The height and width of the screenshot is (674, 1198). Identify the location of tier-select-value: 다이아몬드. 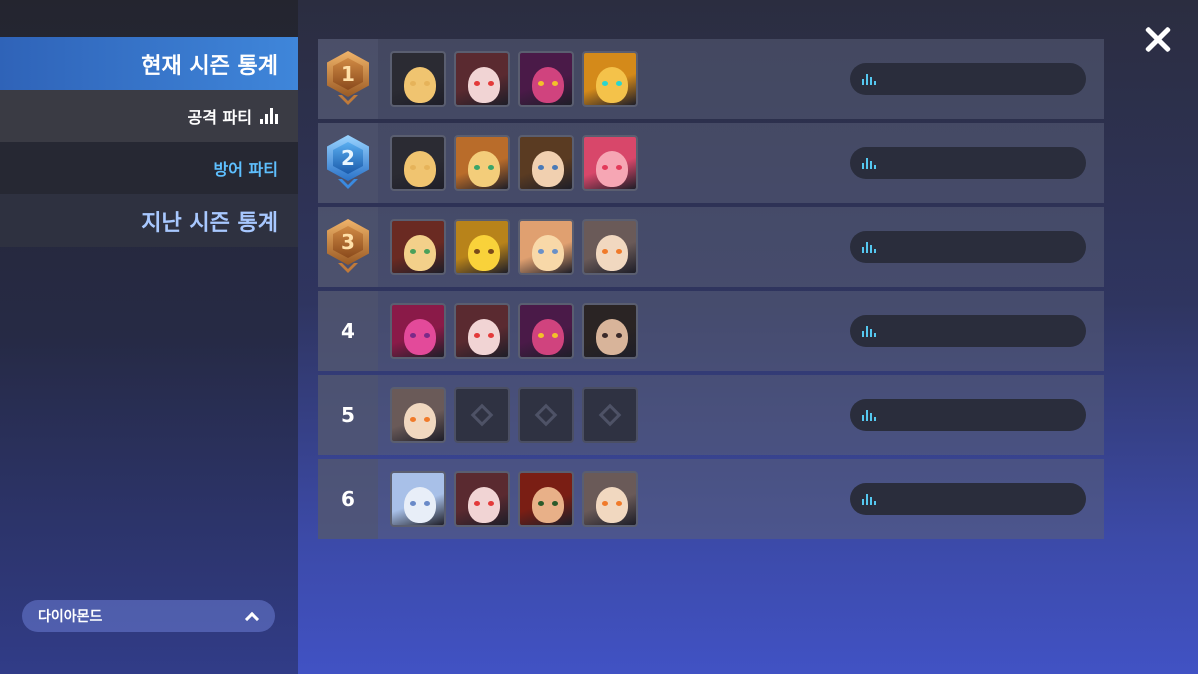
(70, 617).